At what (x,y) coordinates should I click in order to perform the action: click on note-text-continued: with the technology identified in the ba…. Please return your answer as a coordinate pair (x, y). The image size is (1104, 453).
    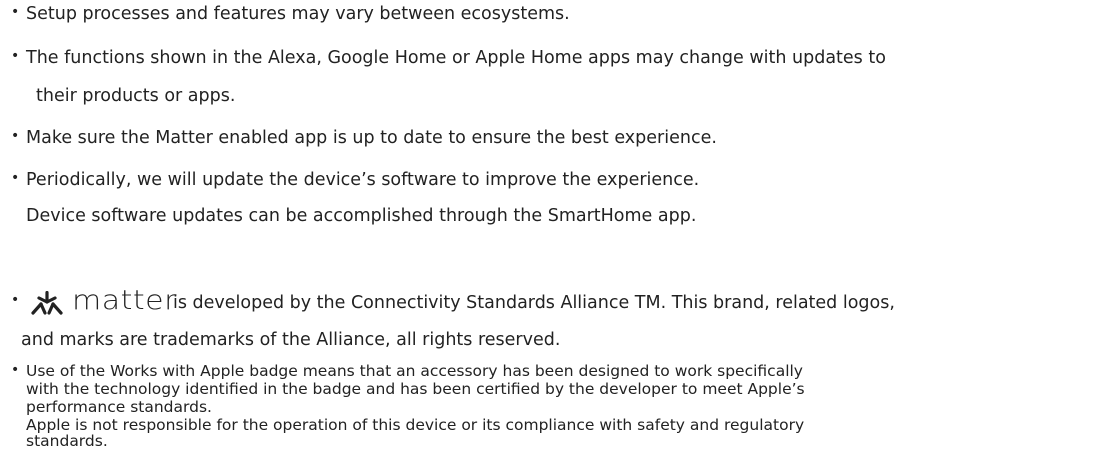
    Looking at the image, I should click on (415, 389).